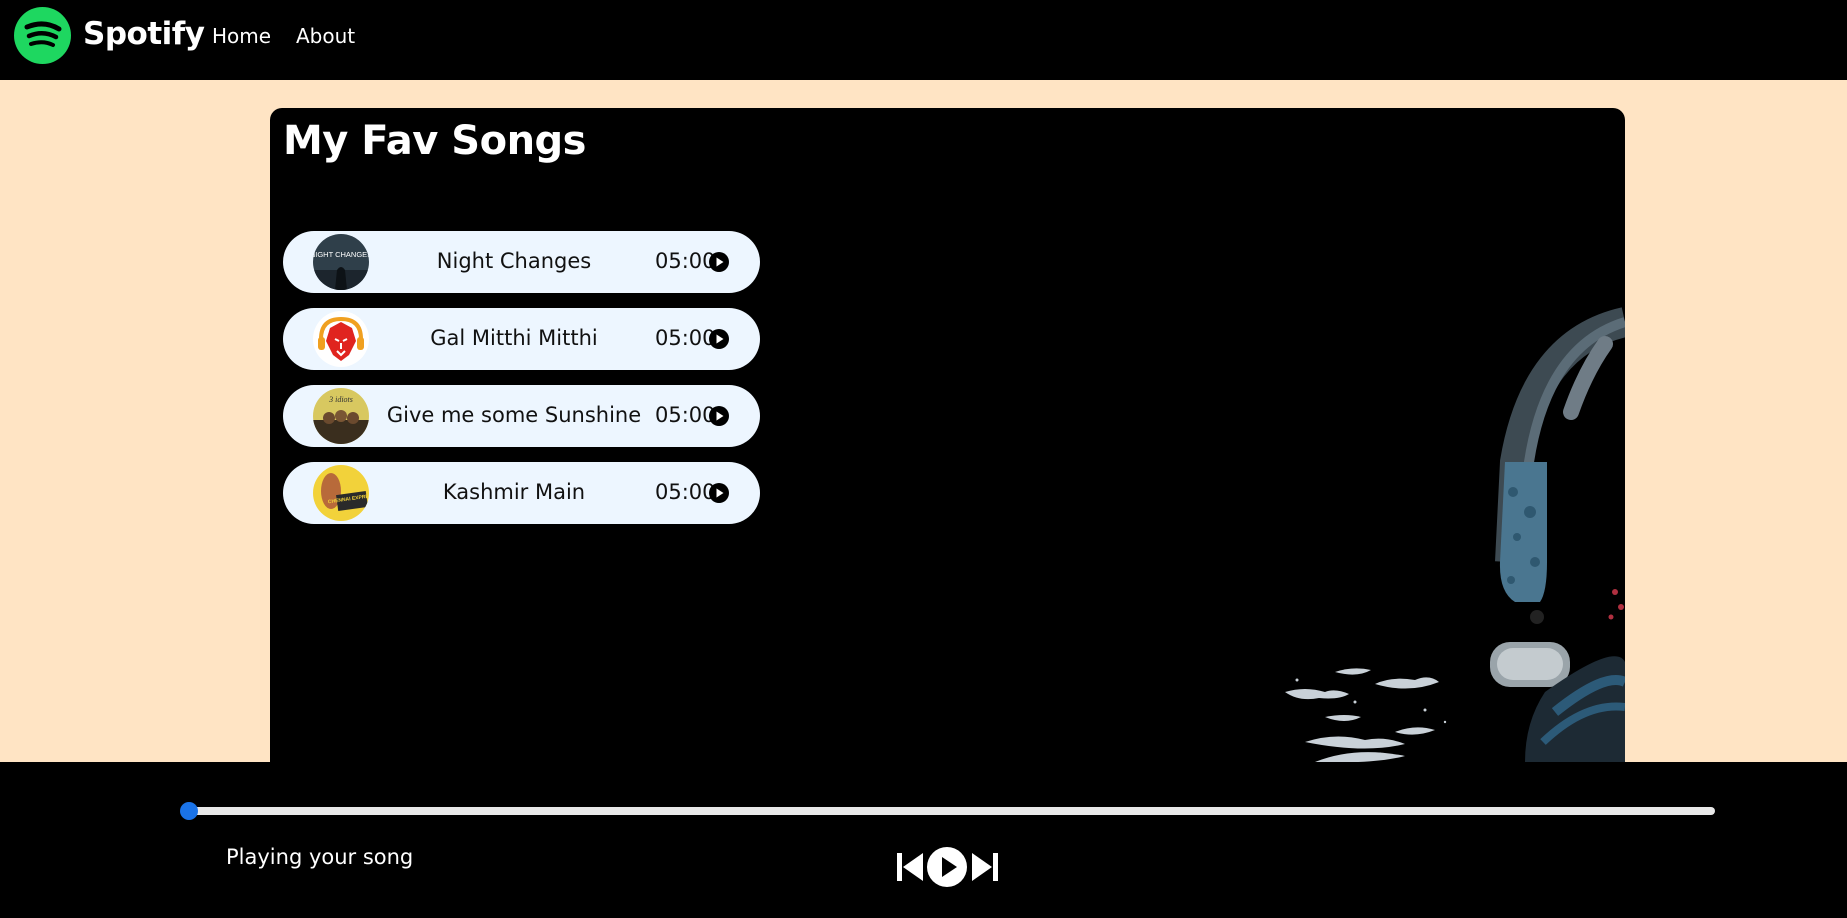  I want to click on navbar: Spotify Home About, so click(923, 40).